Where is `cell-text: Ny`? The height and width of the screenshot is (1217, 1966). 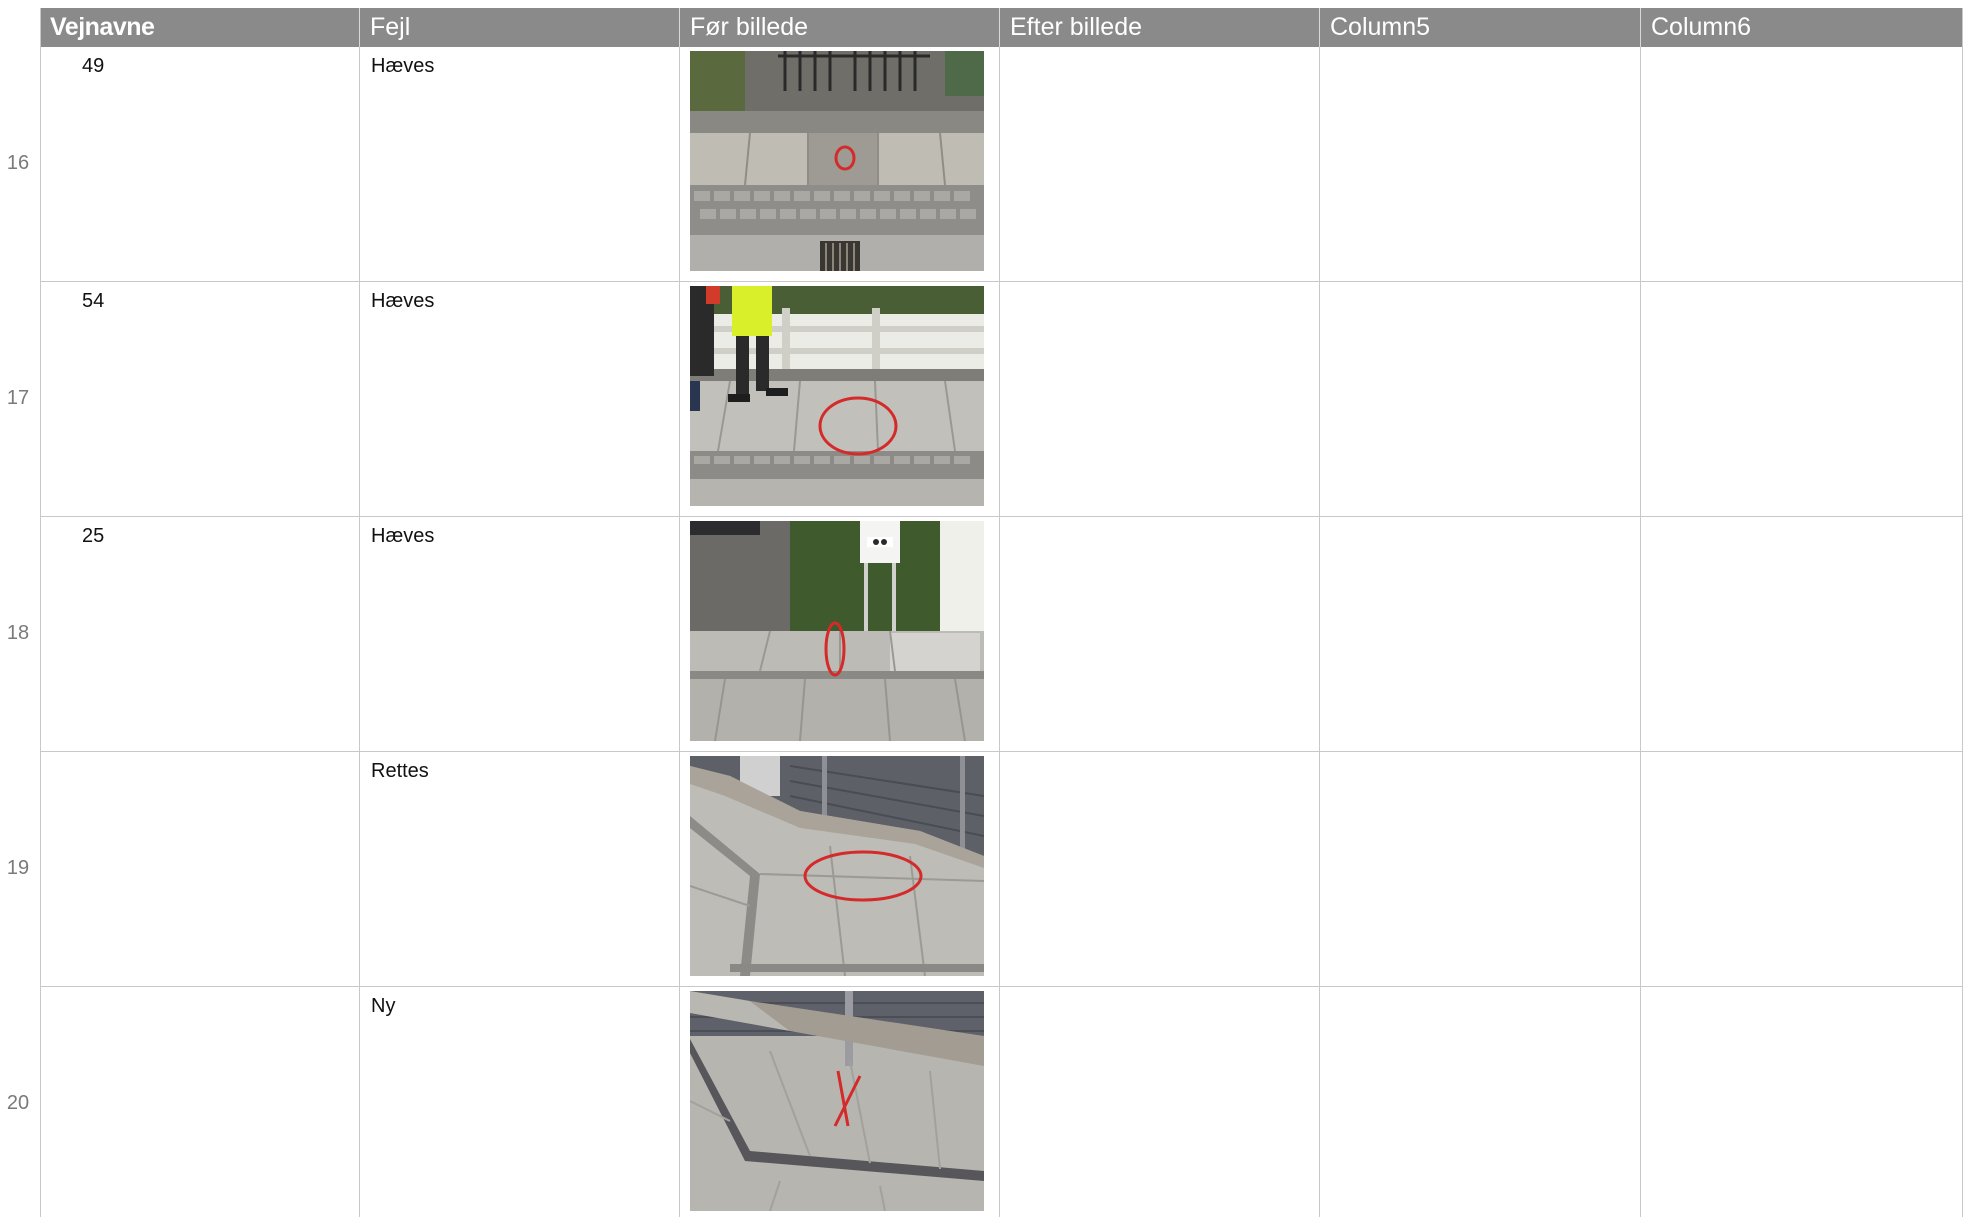 cell-text: Ny is located at coordinates (383, 1006).